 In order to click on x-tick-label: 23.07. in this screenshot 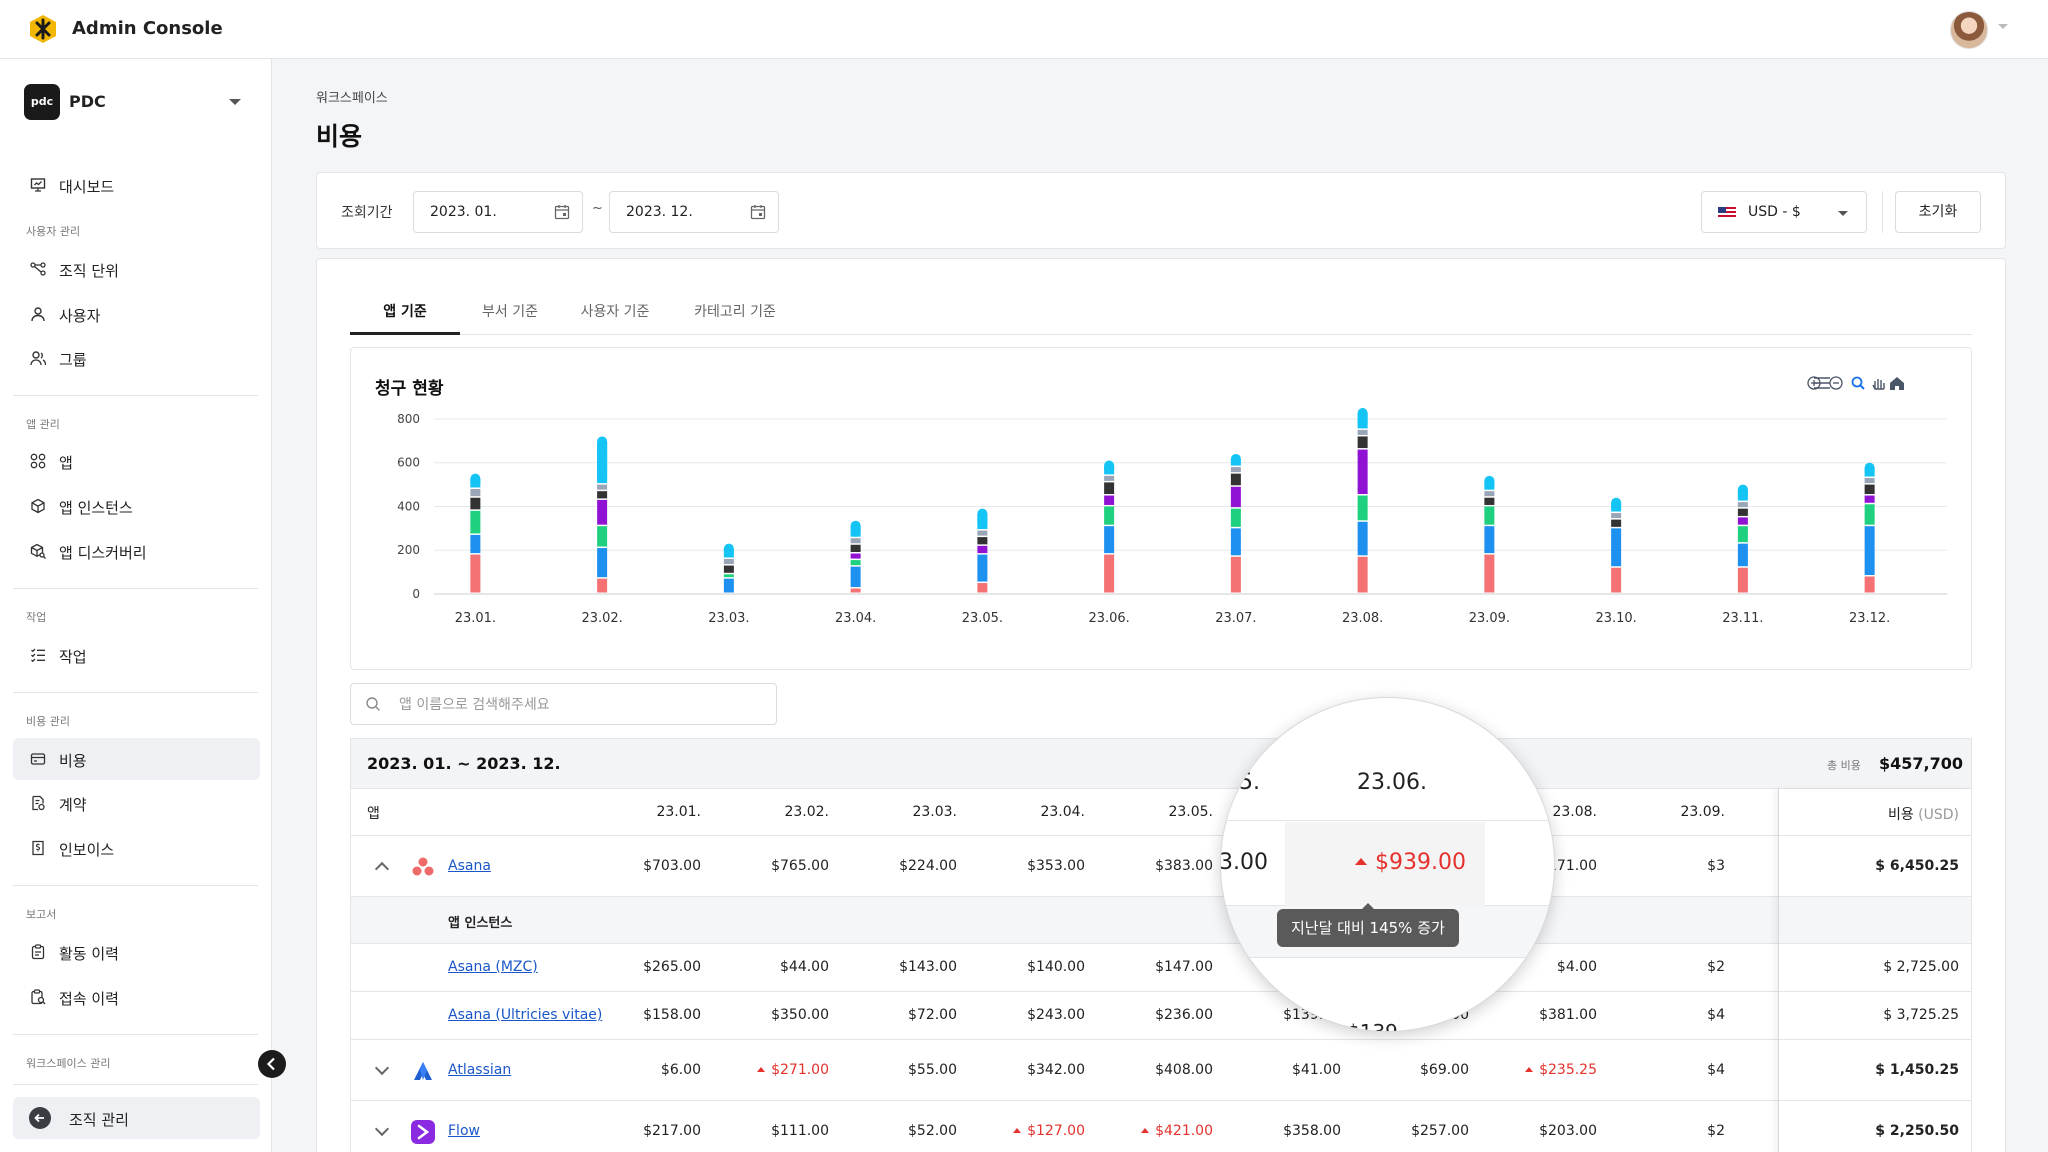, I will do `click(1235, 618)`.